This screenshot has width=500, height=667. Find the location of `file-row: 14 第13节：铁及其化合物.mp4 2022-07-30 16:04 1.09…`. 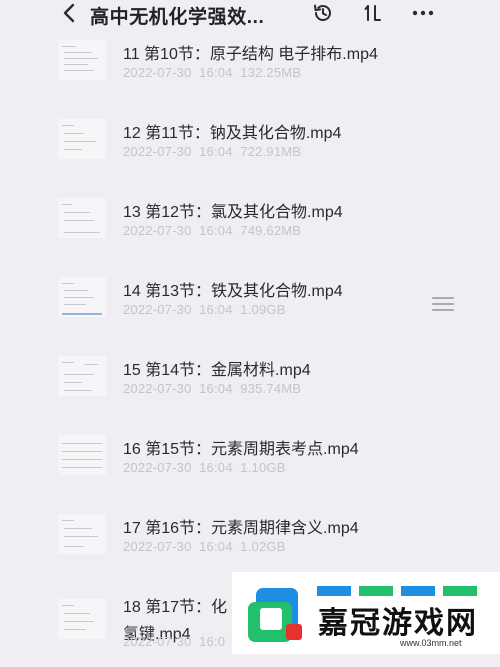

file-row: 14 第13节：铁及其化合物.mp4 2022-07-30 16:04 1.09… is located at coordinates (250, 312).